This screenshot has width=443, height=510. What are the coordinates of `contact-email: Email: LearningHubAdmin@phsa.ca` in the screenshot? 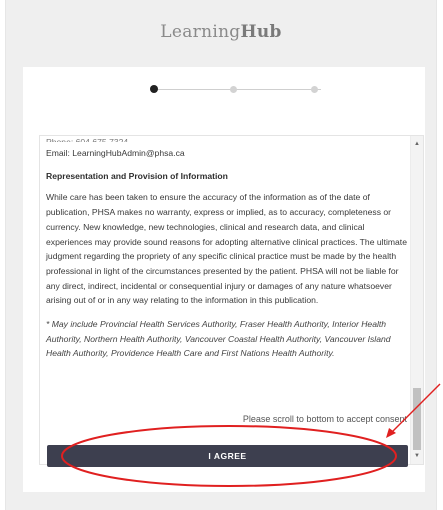 It's located at (115, 153).